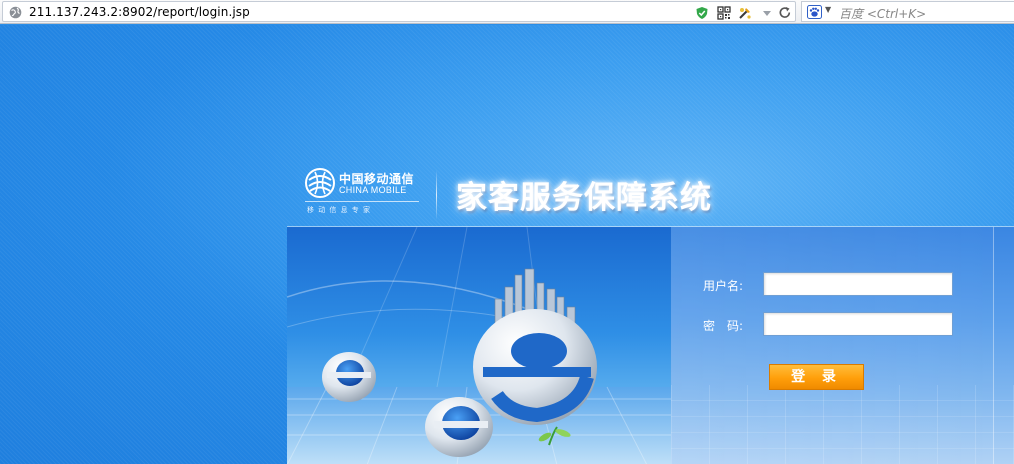 The image size is (1014, 464). What do you see at coordinates (341, 210) in the screenshot?
I see `company-slogan: 移动信息专家` at bounding box center [341, 210].